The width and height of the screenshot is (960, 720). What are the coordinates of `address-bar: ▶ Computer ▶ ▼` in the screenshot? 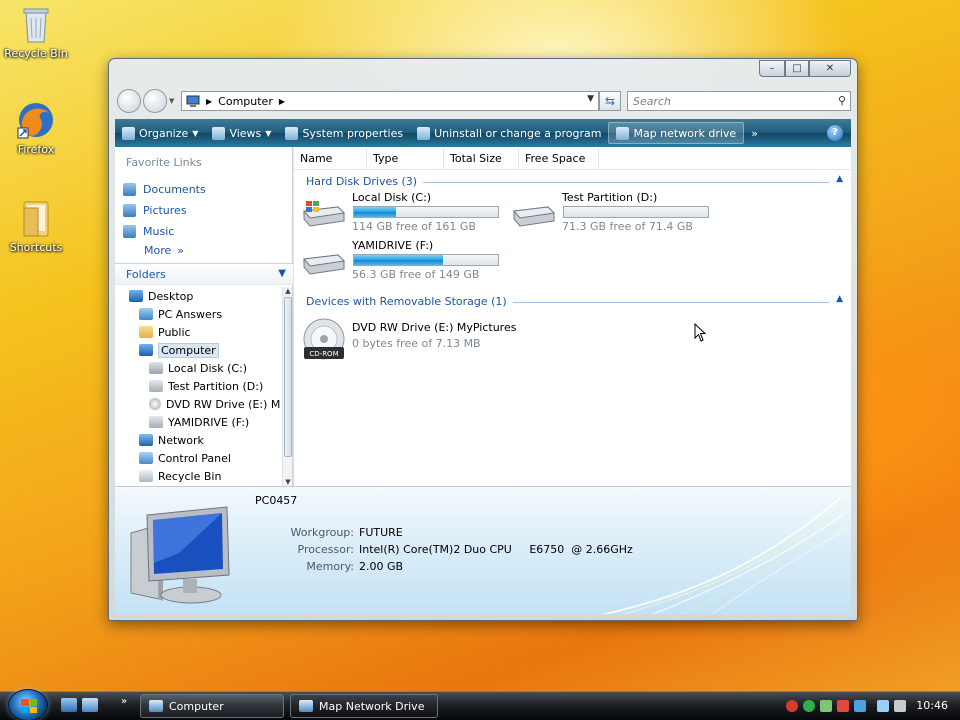 It's located at (390, 101).